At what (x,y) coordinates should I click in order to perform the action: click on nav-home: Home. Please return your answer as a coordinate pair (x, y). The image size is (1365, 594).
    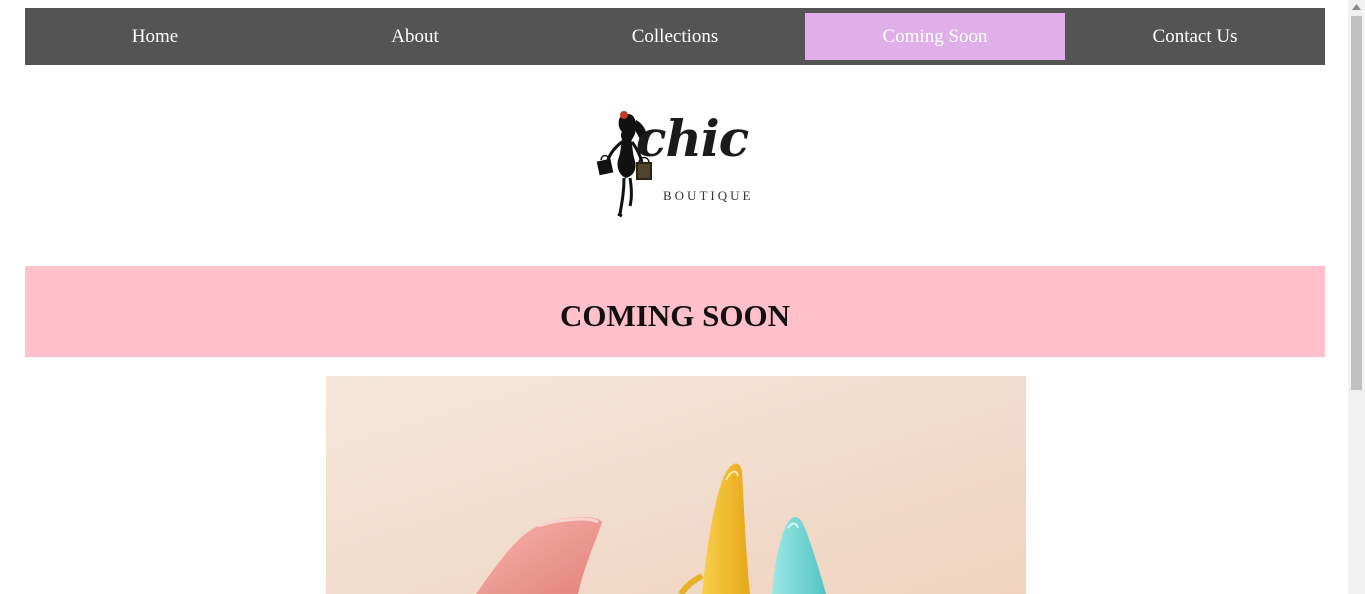
    Looking at the image, I should click on (155, 36).